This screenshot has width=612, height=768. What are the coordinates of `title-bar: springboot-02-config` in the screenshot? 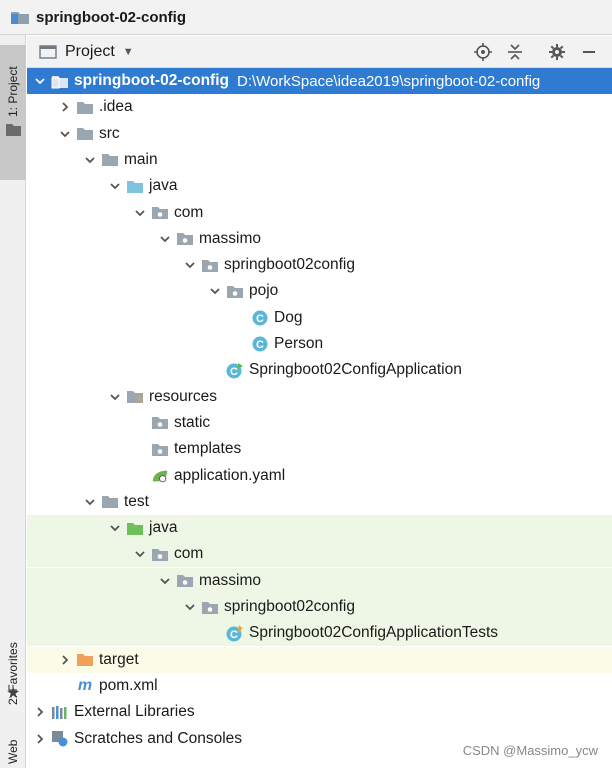 It's located at (306, 17).